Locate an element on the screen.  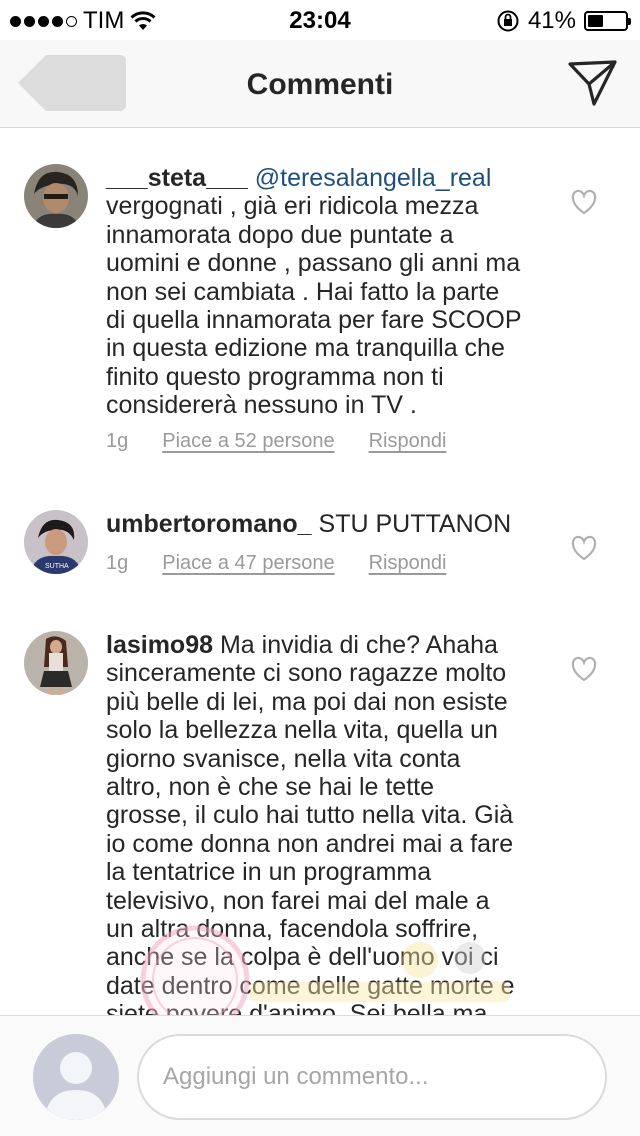
comment-line: giorno svanisce, nella vita conta is located at coordinates (283, 758).